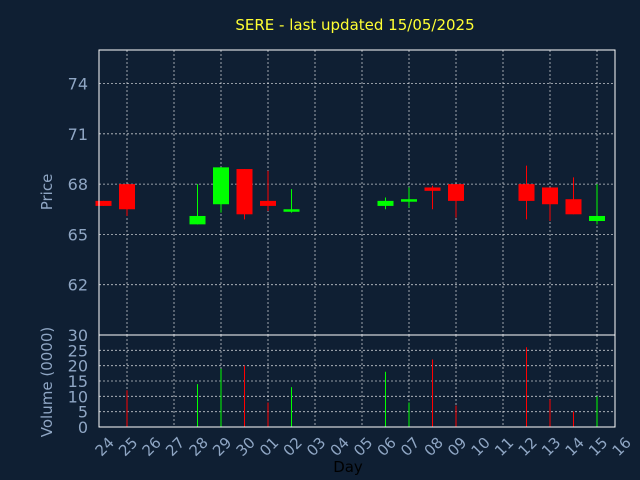 The width and height of the screenshot is (640, 480). What do you see at coordinates (78, 234) in the screenshot?
I see `price-tick-label: 65` at bounding box center [78, 234].